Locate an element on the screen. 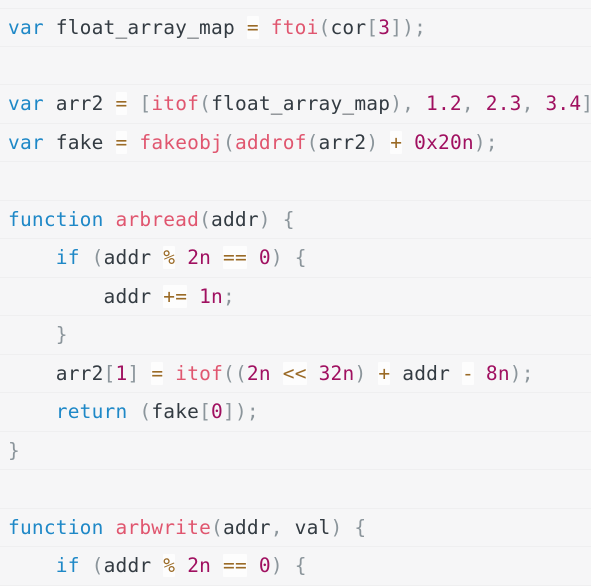 Image resolution: width=591 pixels, height=586 pixels. code-line: arr2[1] = itof((2n << 32n) + addr - 8n); is located at coordinates (295, 374).